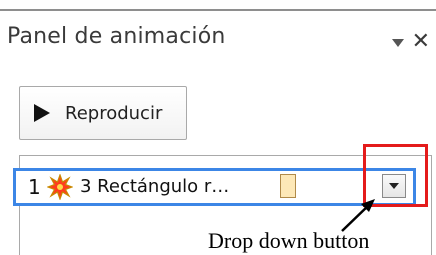  What do you see at coordinates (60, 187) in the screenshot?
I see `starburst-effect-icon` at bounding box center [60, 187].